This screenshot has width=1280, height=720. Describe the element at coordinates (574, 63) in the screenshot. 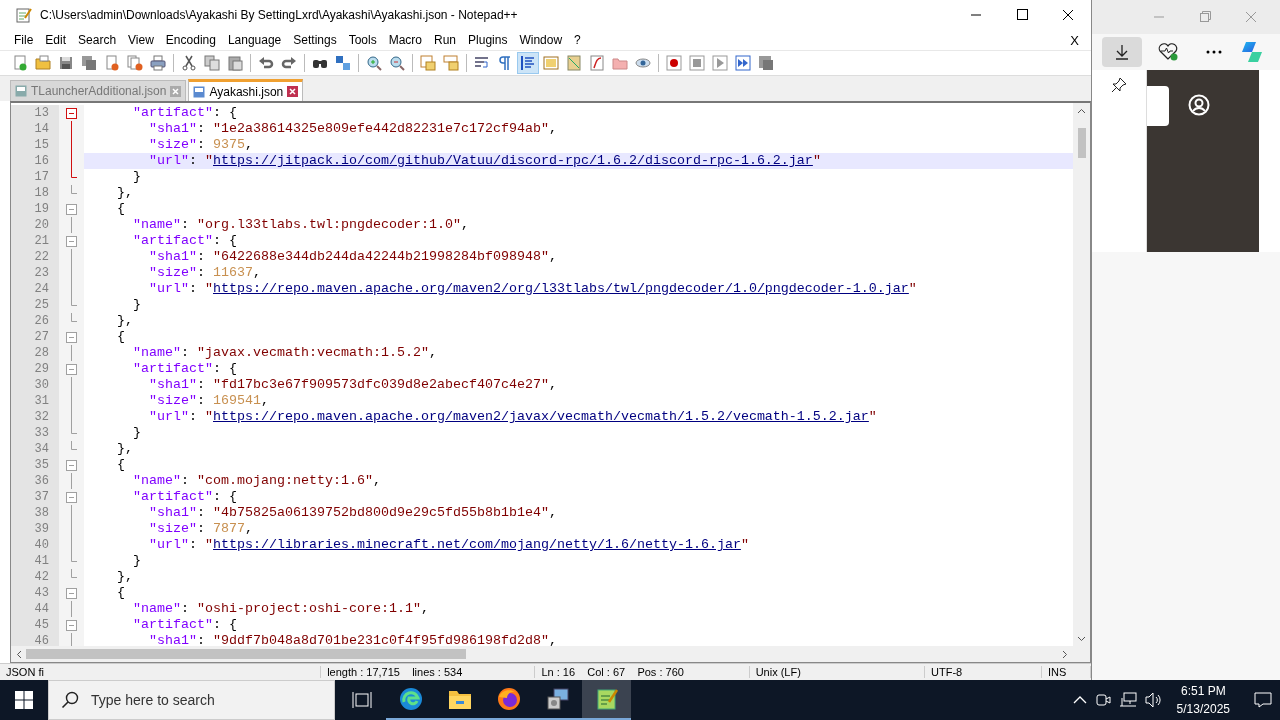

I see `map-icon` at that location.